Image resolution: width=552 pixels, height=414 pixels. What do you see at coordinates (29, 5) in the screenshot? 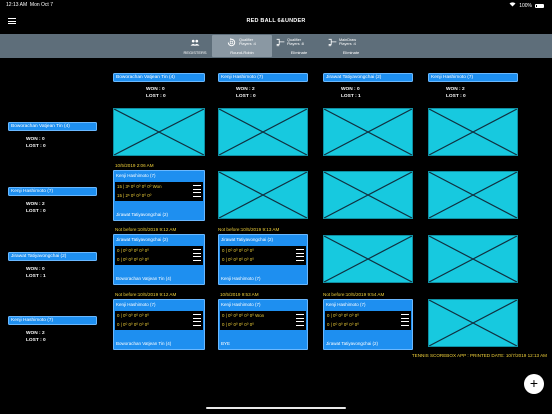
I see `status-time: 12:13 AM Mon Oct 7` at bounding box center [29, 5].